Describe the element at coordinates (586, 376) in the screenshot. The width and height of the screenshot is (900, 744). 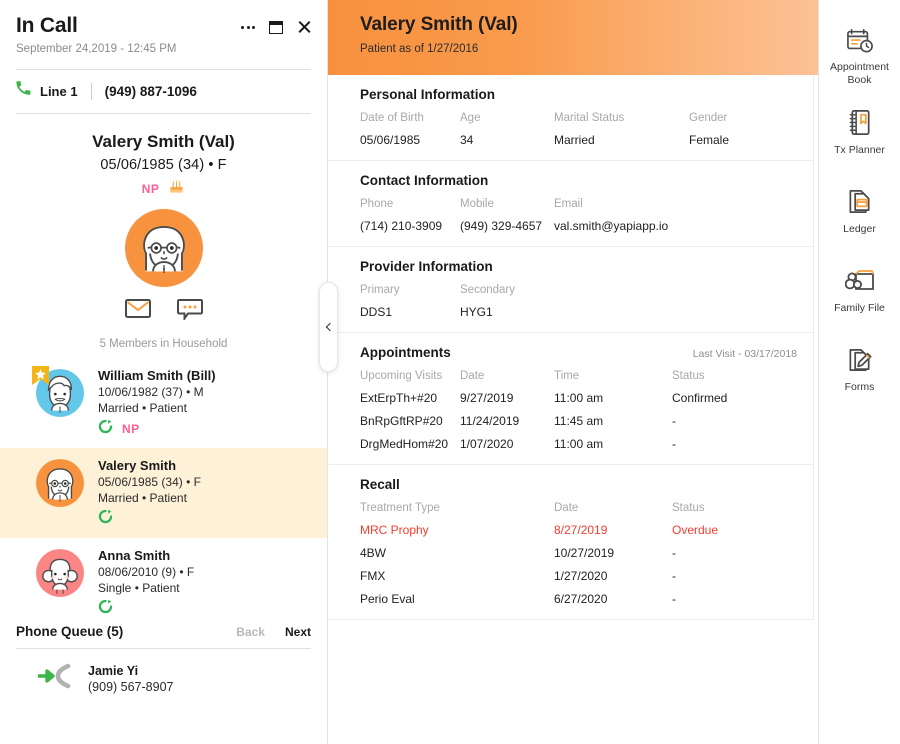
I see `table-header-row: Upcoming Visits Date Time Status` at that location.